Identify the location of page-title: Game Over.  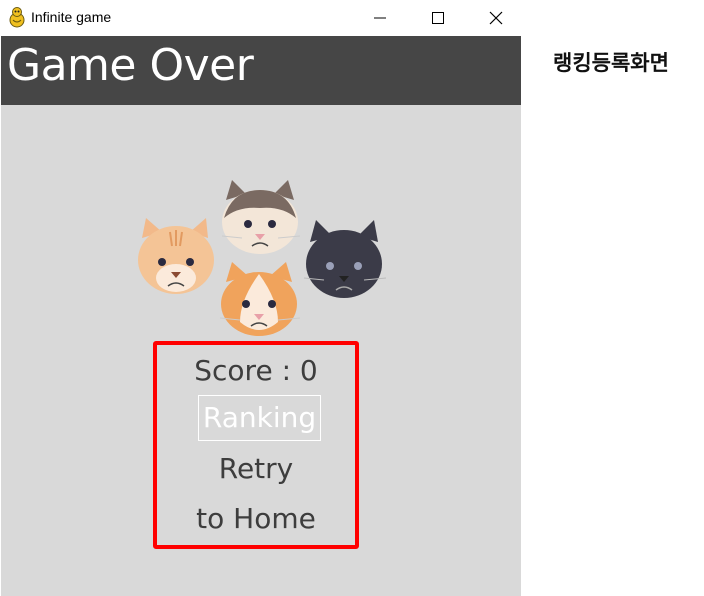
(130, 65).